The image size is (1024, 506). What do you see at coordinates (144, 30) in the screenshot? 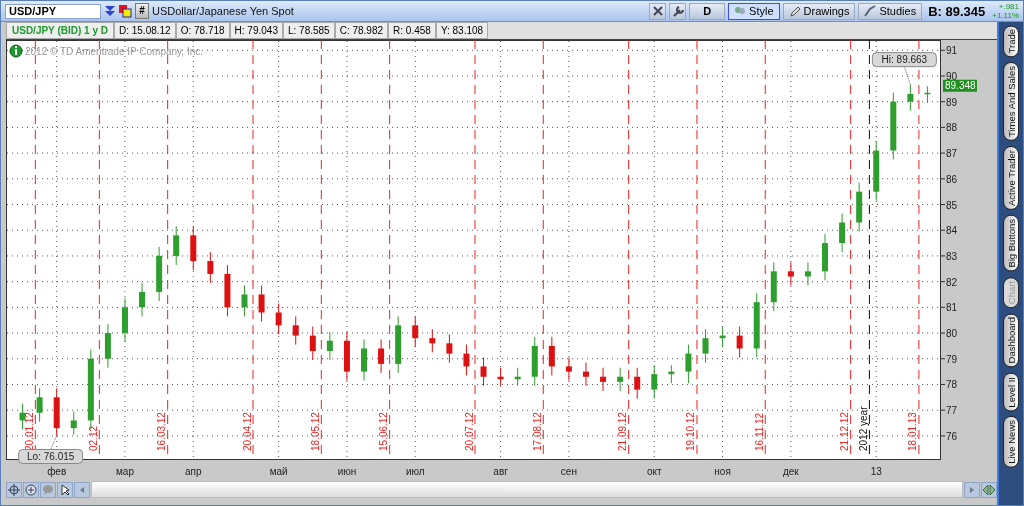
I see `ohlc-field: D: 15.08.12` at bounding box center [144, 30].